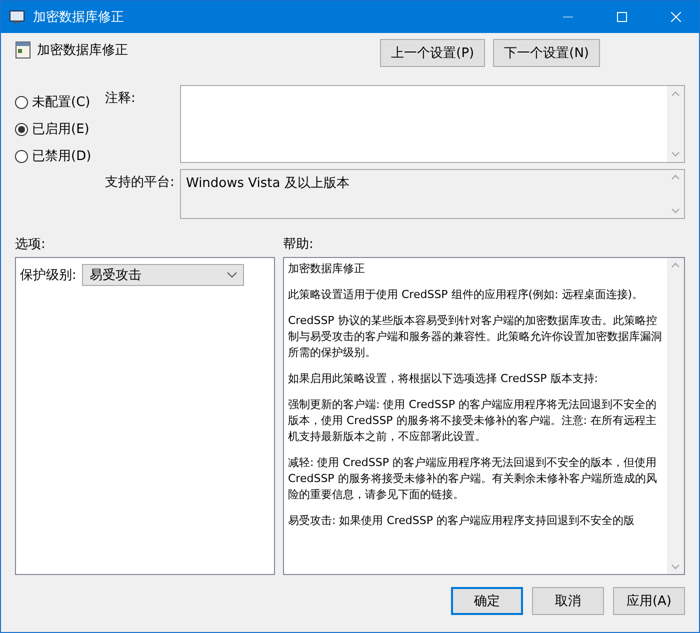 The height and width of the screenshot is (633, 700). Describe the element at coordinates (432, 194) in the screenshot. I see `platform-field: Windows Vista 及以上版本` at that location.